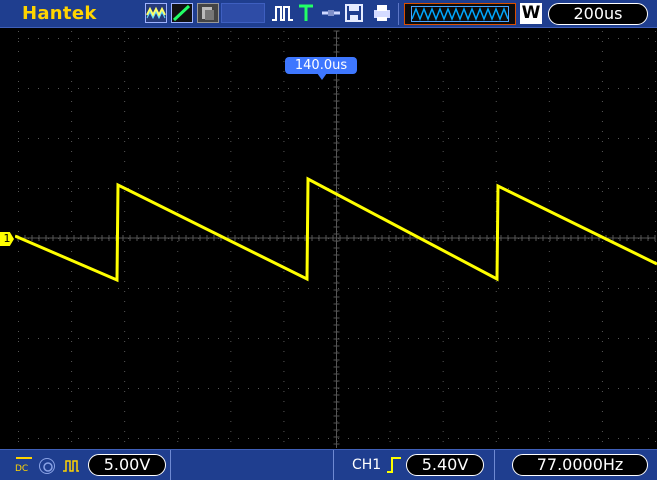  Describe the element at coordinates (321, 65) in the screenshot. I see `trigger-position-readout: 140.0us` at that location.